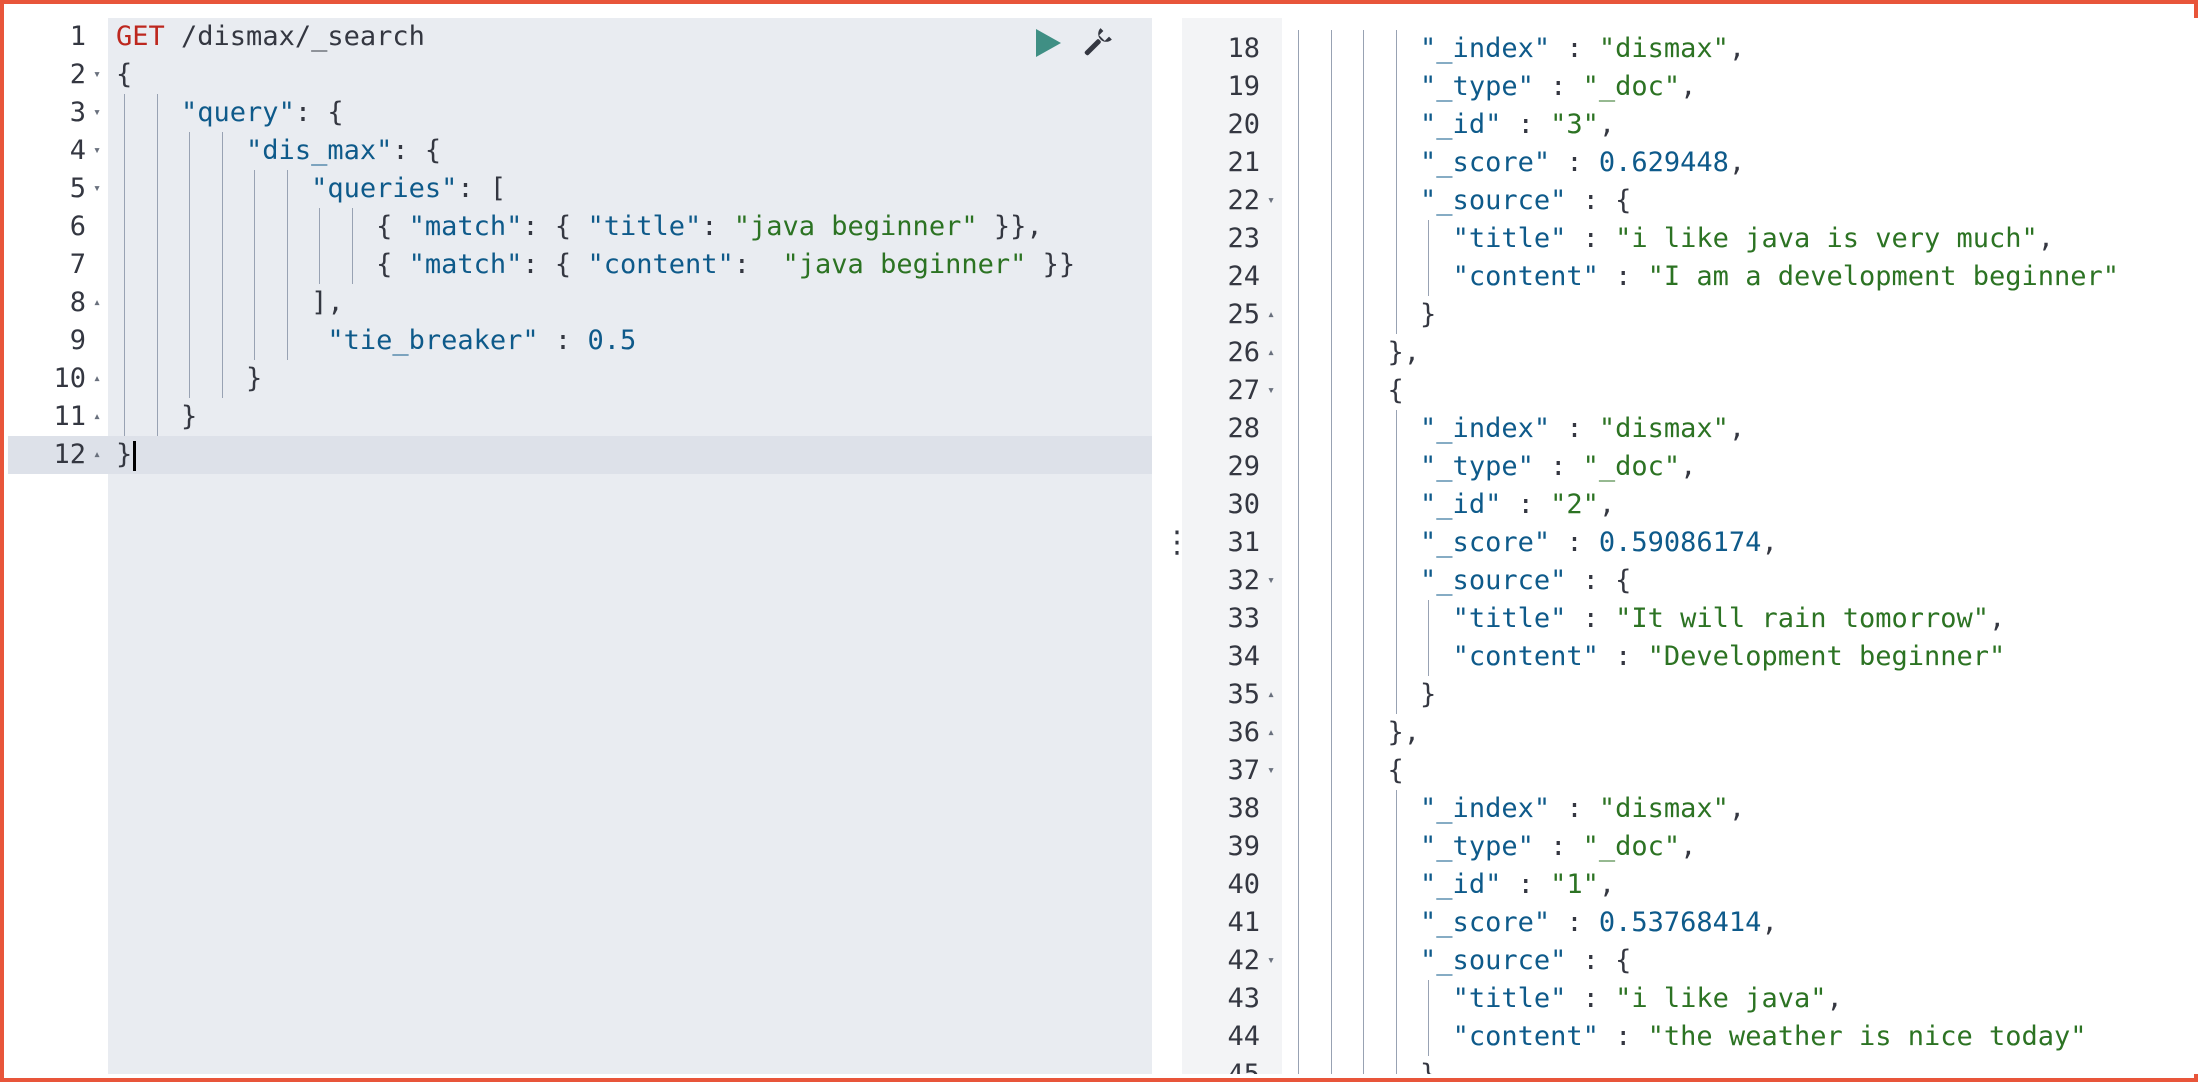 The image size is (2198, 1082). Describe the element at coordinates (124, 454) in the screenshot. I see `code-token: }` at that location.